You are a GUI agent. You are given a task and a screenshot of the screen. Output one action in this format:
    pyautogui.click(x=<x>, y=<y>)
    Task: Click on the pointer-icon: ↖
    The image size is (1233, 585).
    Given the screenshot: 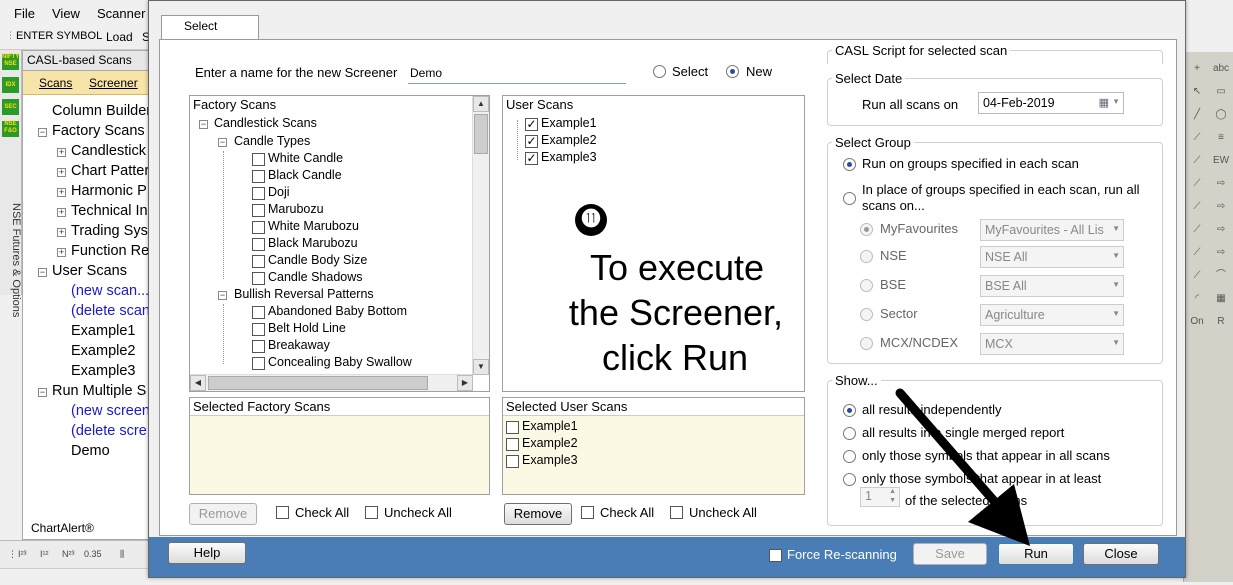 What is the action you would take?
    pyautogui.click(x=1197, y=92)
    